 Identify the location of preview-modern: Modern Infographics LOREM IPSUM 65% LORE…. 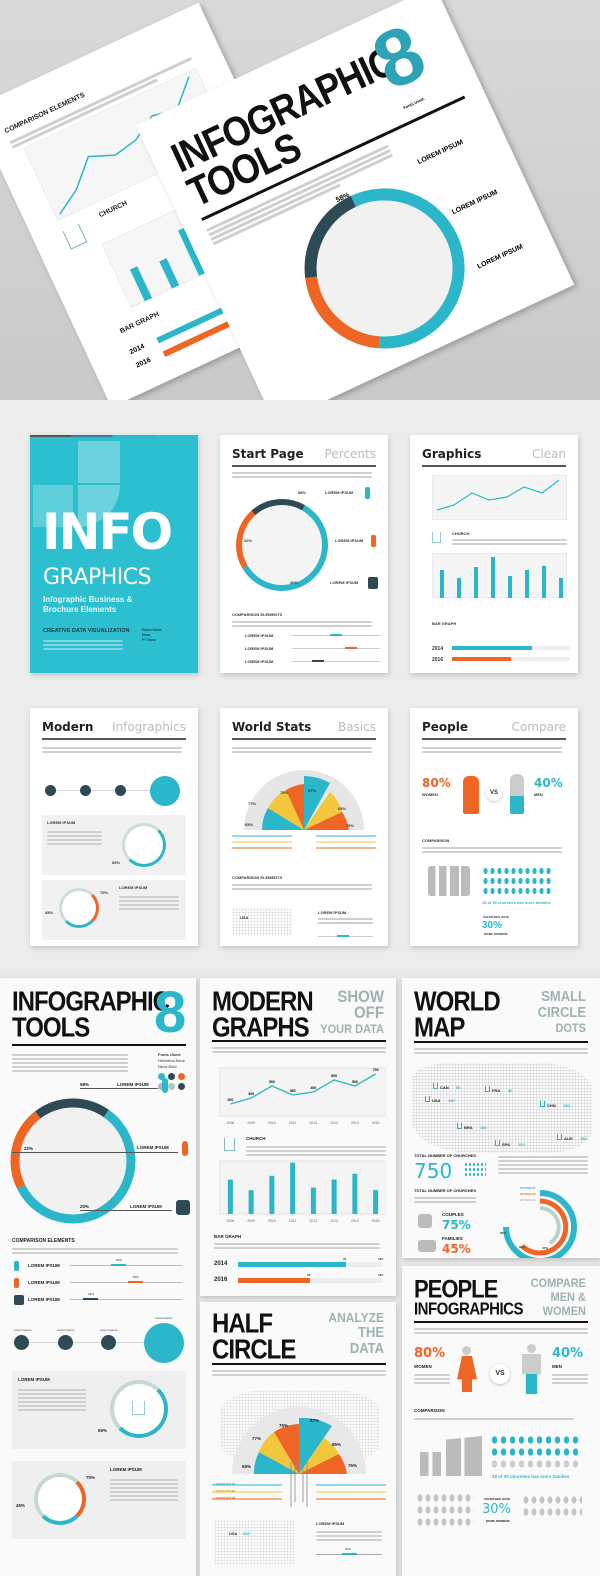
(114, 827).